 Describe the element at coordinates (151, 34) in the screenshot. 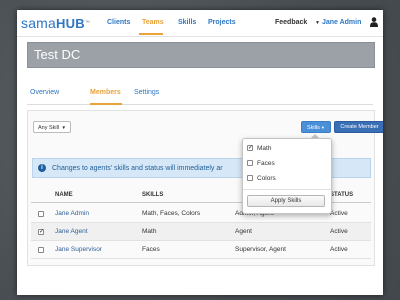

I see `nav-active-indicator` at that location.